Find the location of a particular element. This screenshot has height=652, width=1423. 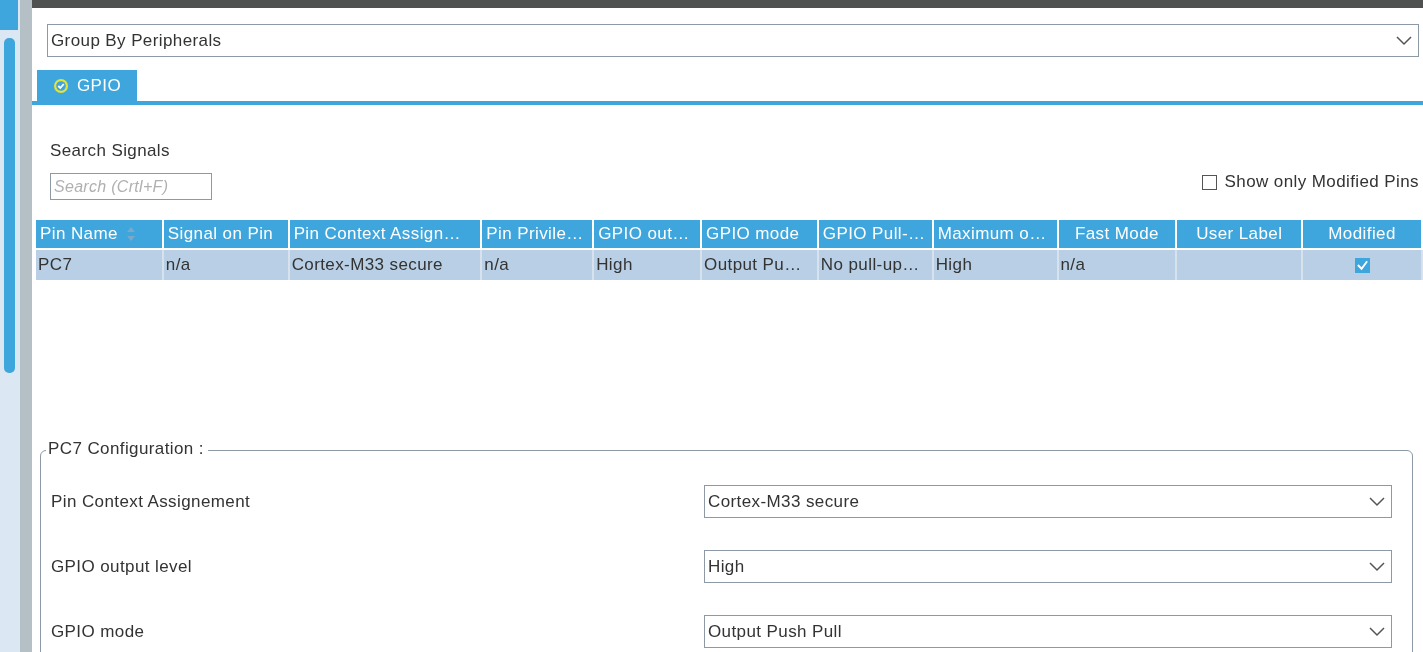

table-cell: Cortex-M33 secure is located at coordinates (386, 265).